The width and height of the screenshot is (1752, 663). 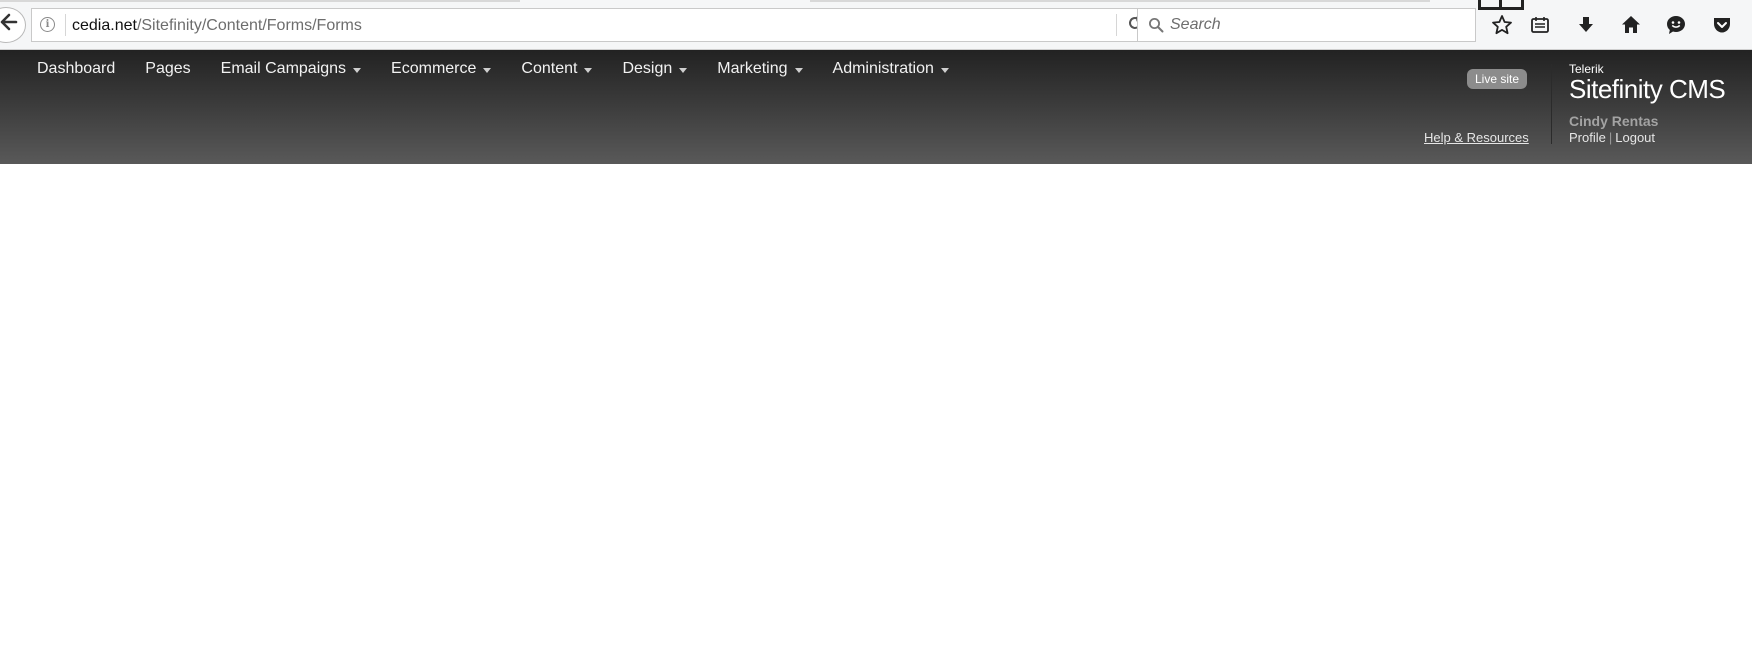 I want to click on help-resources-link: Help & Resources, so click(x=1476, y=137).